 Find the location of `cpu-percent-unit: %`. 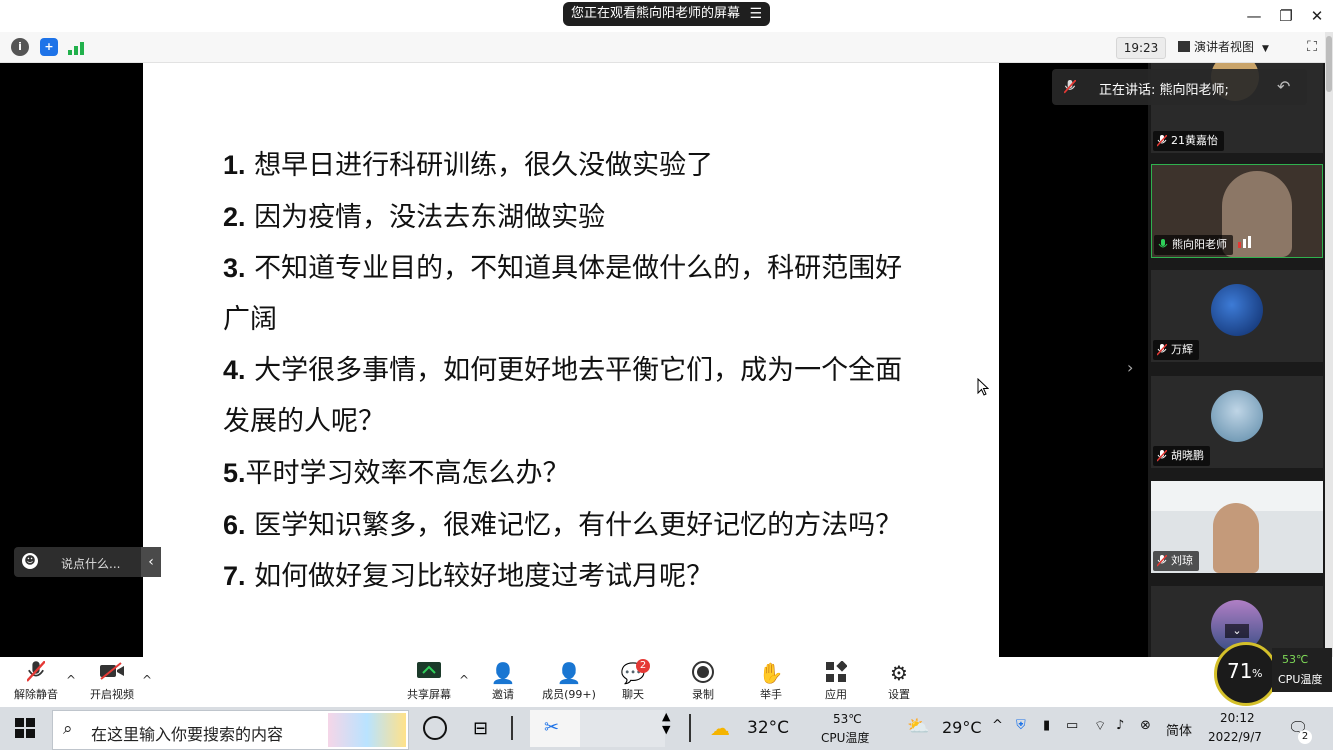

cpu-percent-unit: % is located at coordinates (1257, 673).